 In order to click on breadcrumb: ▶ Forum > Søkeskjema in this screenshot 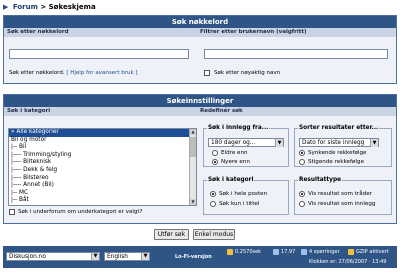, I will do `click(49, 7)`.